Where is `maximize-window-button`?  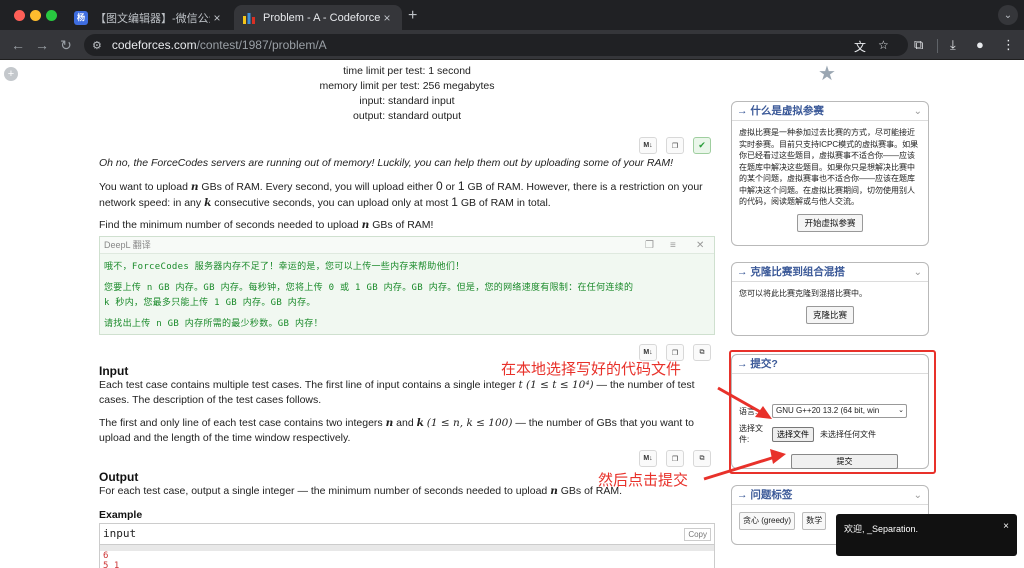 maximize-window-button is located at coordinates (51, 15).